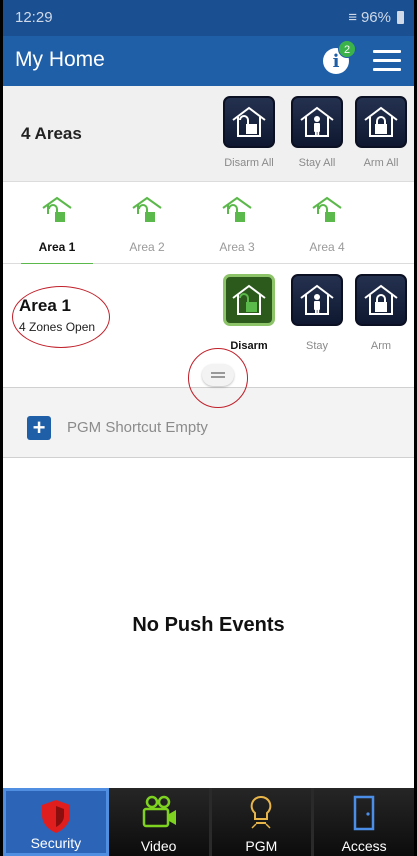 Image resolution: width=417 pixels, height=856 pixels. I want to click on area-name: Area 1, so click(45, 305).